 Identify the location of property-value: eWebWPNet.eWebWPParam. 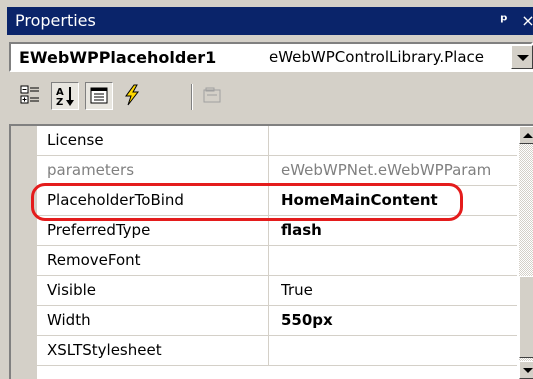
(397, 170).